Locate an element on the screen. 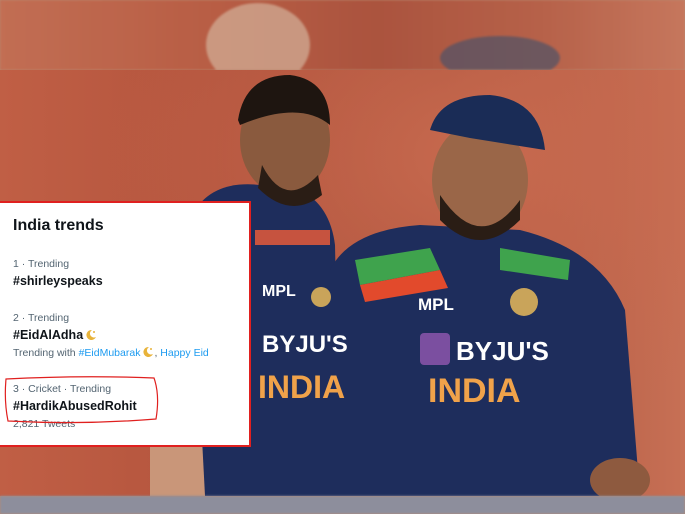 The width and height of the screenshot is (685, 514). trend-hashtag: #shirleyspeaks is located at coordinates (58, 281).